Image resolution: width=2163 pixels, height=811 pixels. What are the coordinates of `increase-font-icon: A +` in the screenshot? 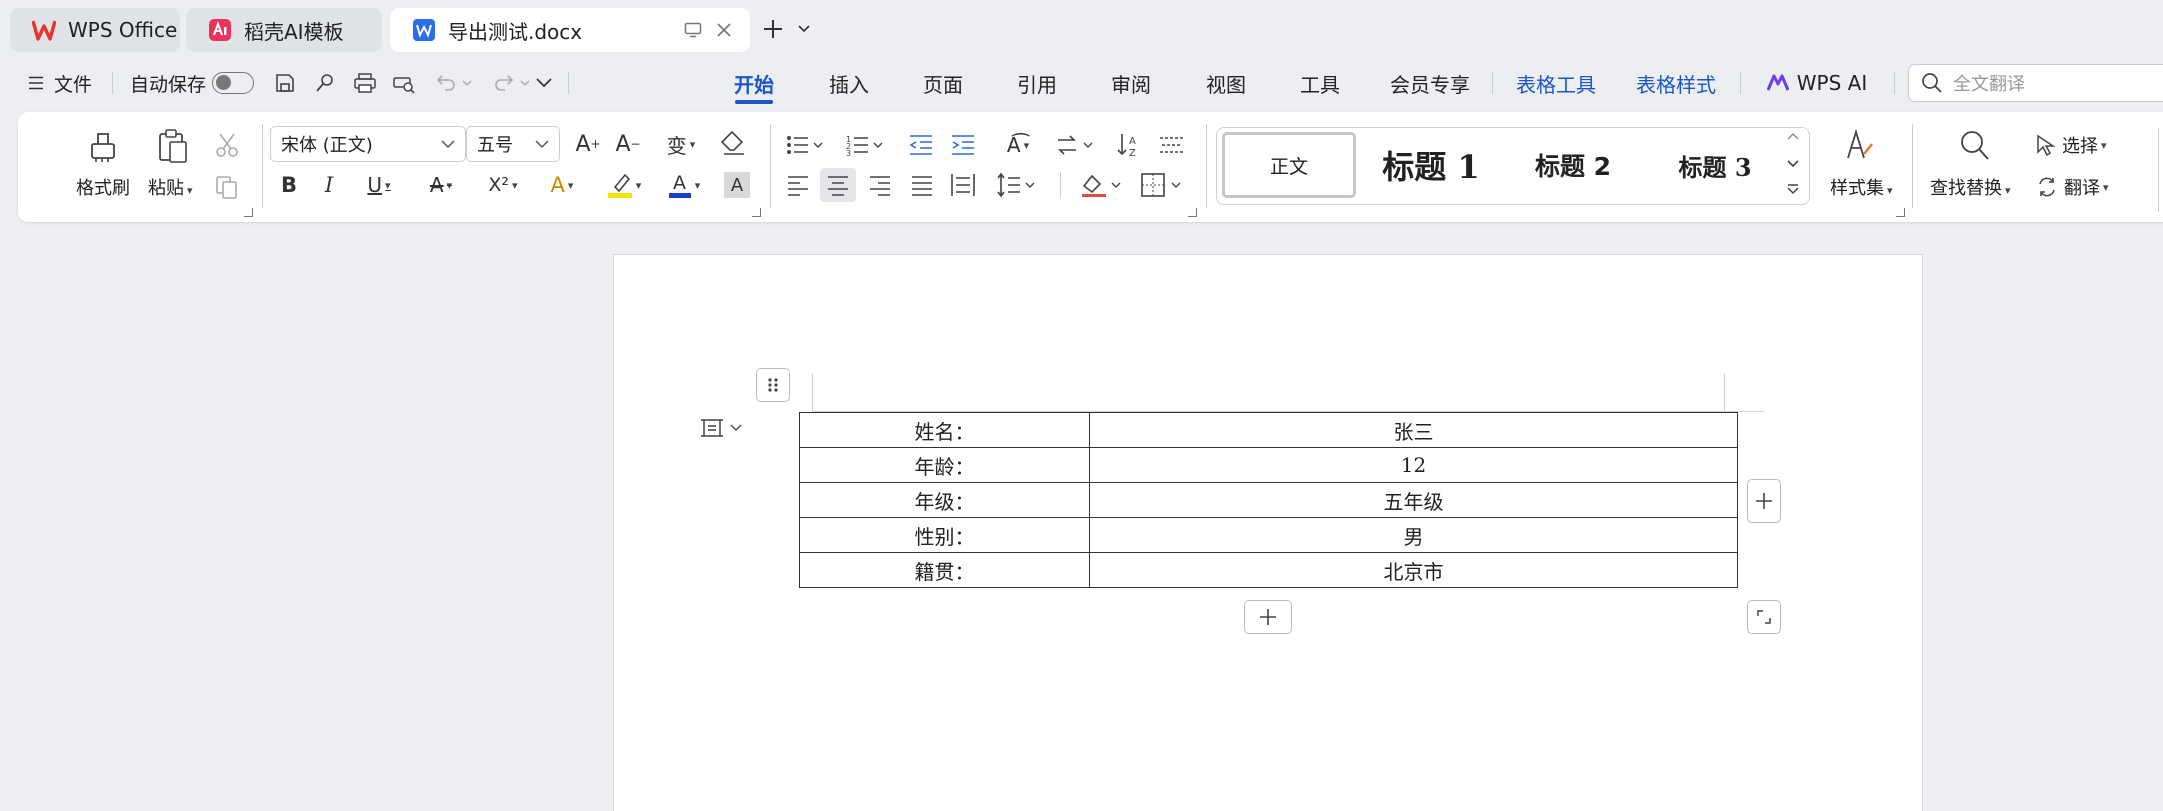 It's located at (588, 144).